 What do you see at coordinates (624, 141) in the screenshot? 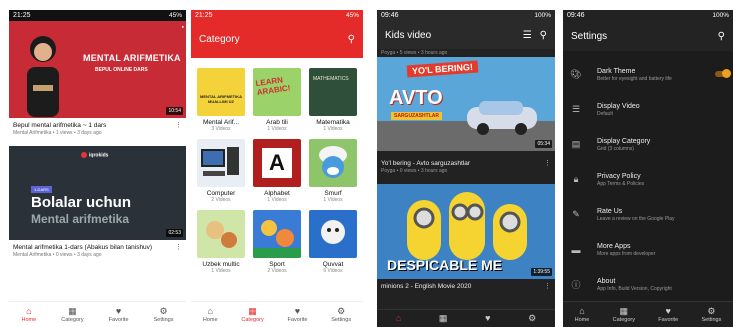
I see `setting-title: Display Category` at bounding box center [624, 141].